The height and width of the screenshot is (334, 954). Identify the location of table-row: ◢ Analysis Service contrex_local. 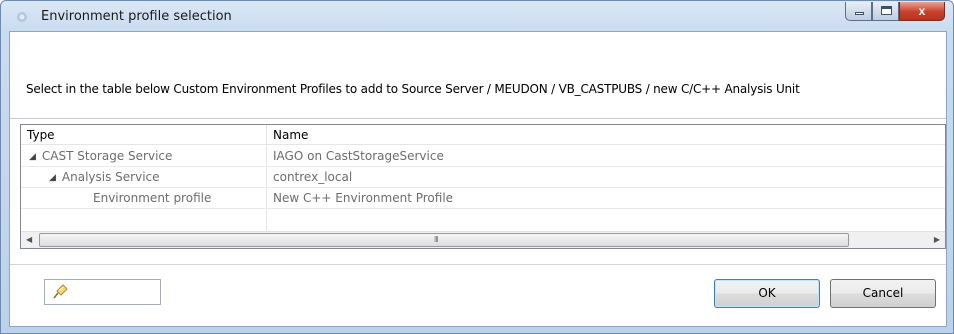
(483, 177).